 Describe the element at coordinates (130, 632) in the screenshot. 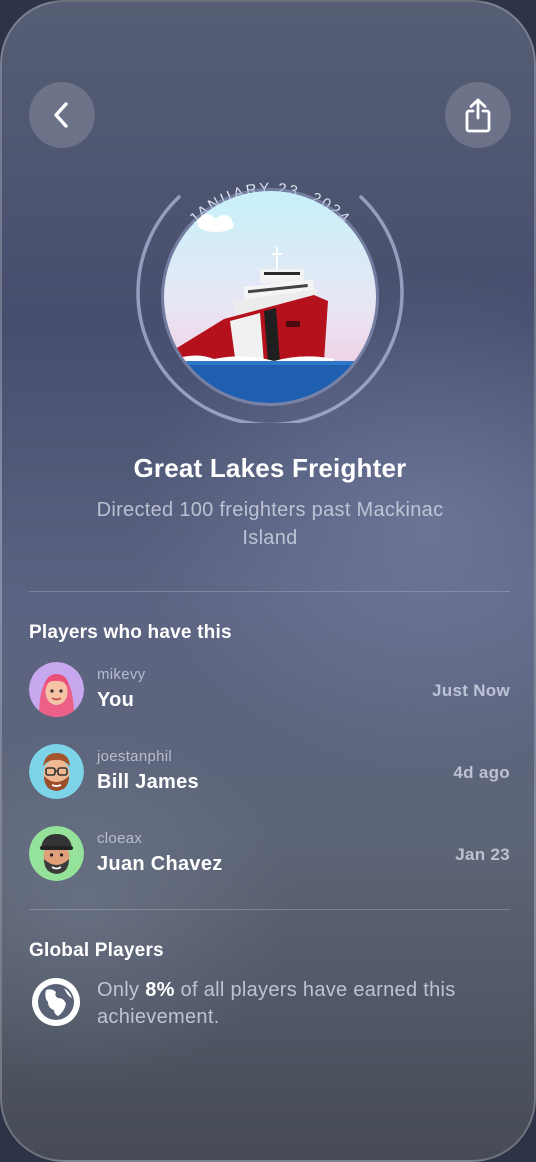

I see `players-section-title: Players who have this` at that location.